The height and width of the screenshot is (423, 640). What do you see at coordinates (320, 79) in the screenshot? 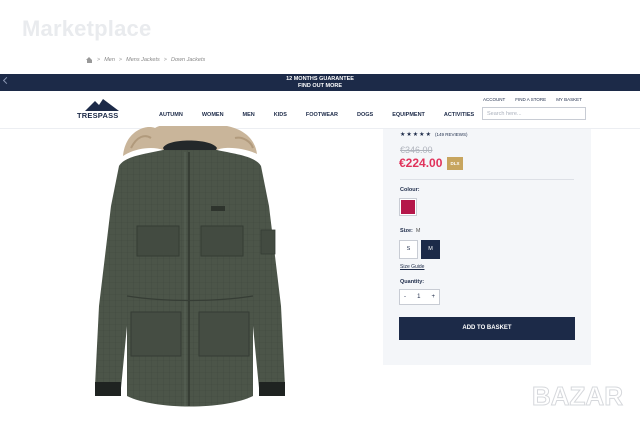
I see `promo-line-1: 12 MONTHS GUARANTEE` at bounding box center [320, 79].